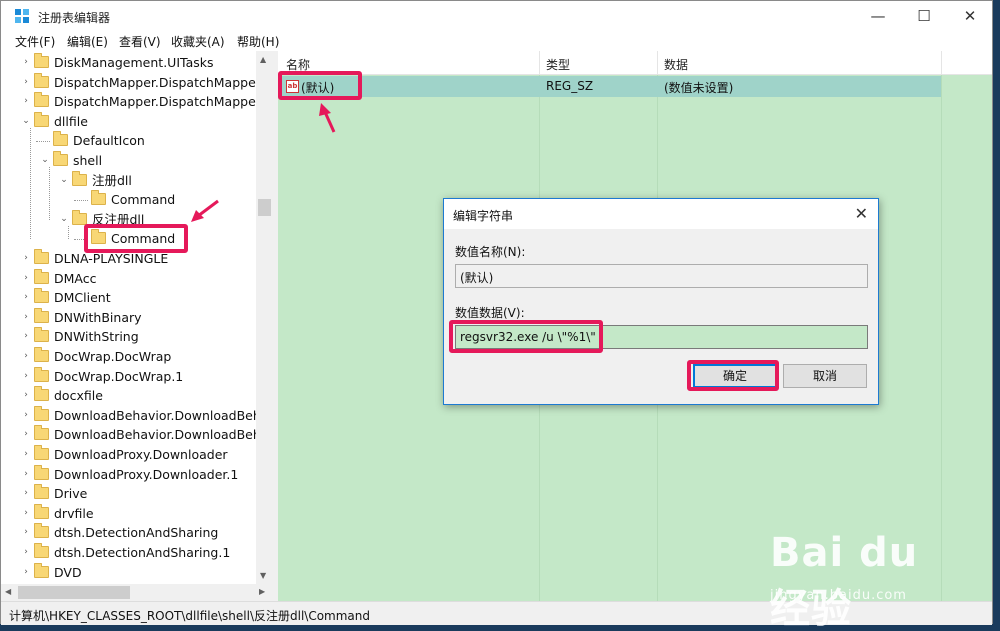  Describe the element at coordinates (137, 592) in the screenshot. I see `tree-horizontal-scrollbar: ◀ ▶` at that location.